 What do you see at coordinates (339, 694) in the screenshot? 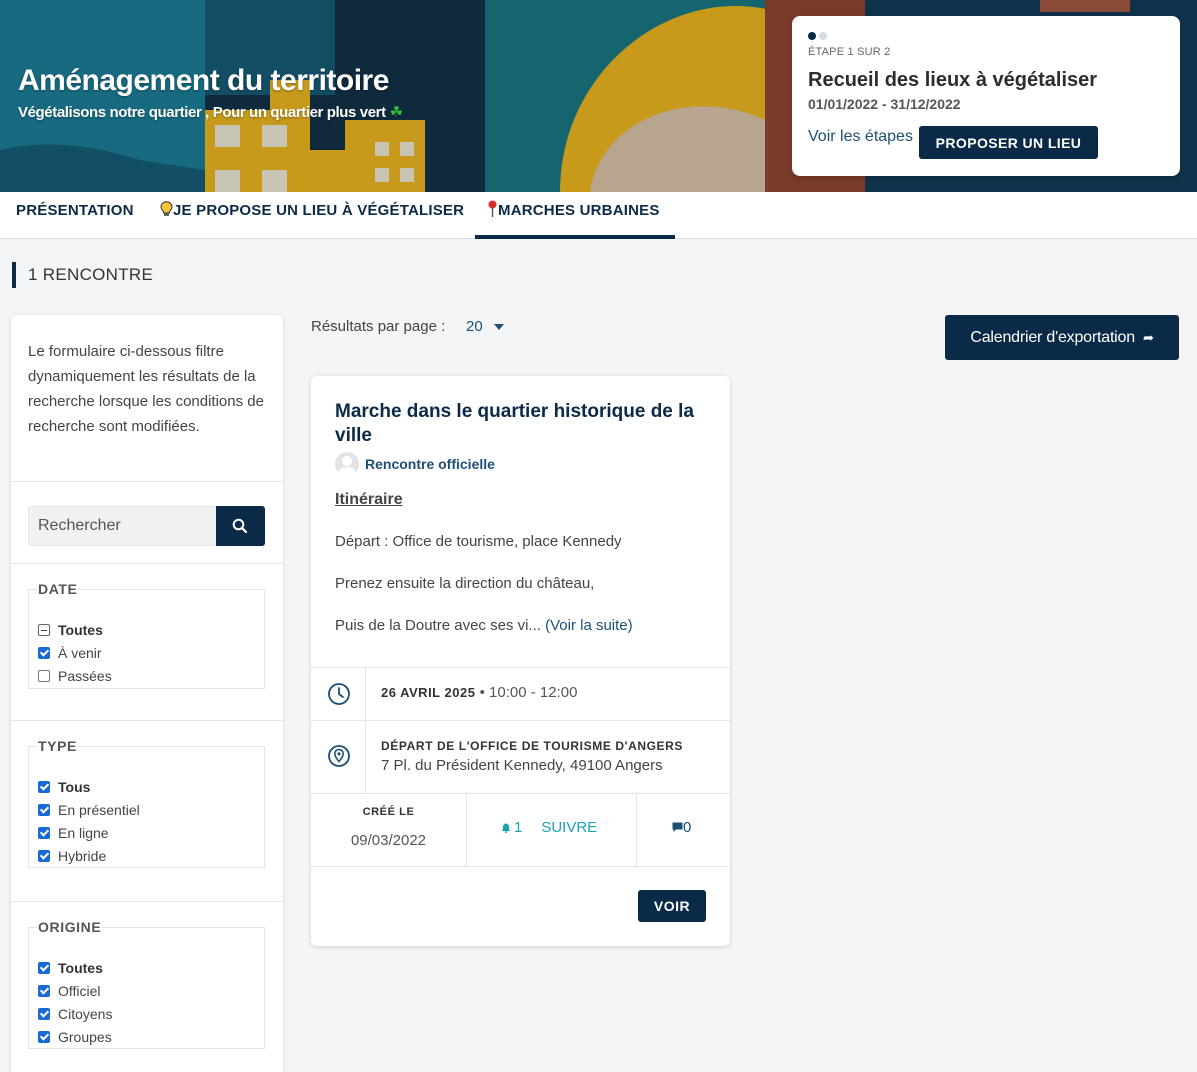
I see `clock-icon` at bounding box center [339, 694].